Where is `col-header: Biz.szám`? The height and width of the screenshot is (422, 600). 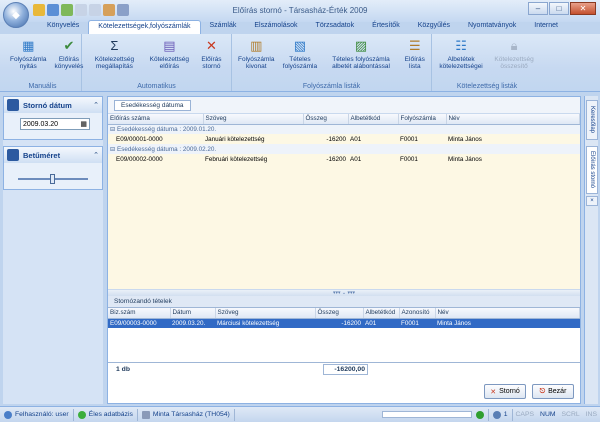
col-header: Biz.szám is located at coordinates (139, 313).